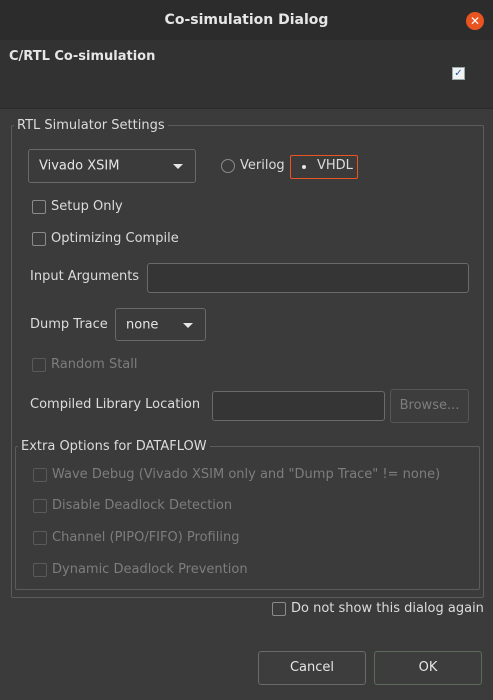  I want to click on dump-trace-value: none, so click(142, 324).